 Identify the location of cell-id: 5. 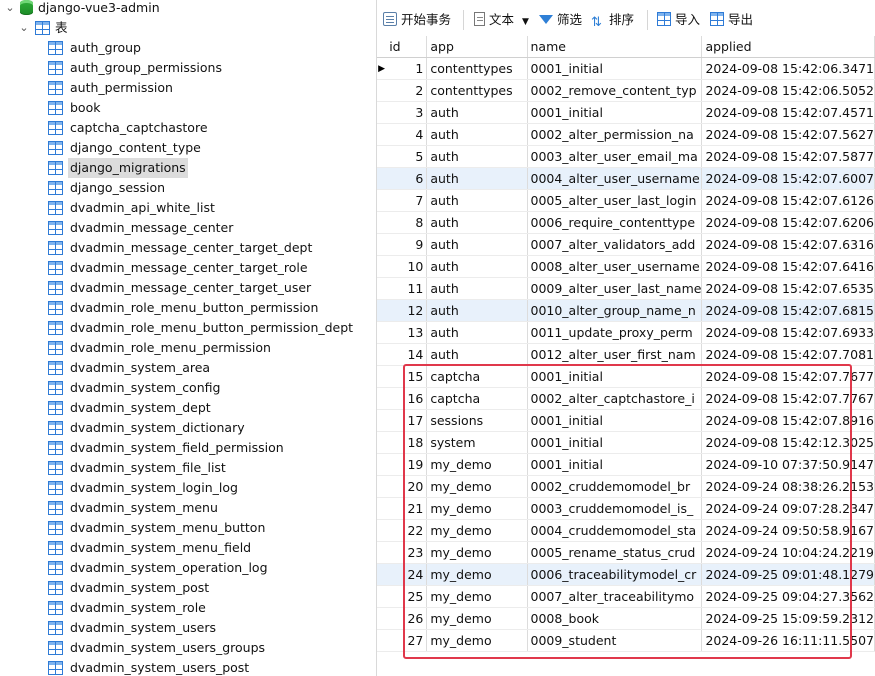
(407, 156).